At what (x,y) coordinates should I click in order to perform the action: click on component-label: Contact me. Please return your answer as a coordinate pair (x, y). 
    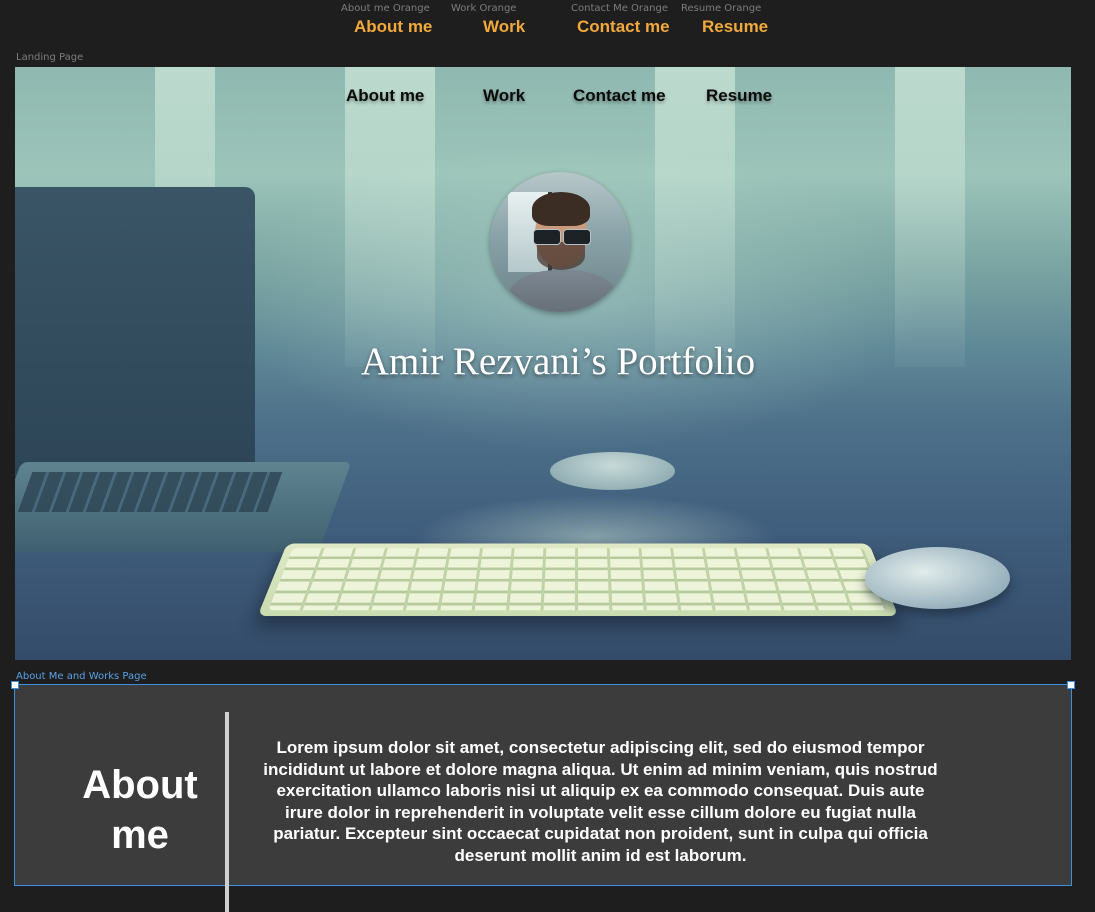
    Looking at the image, I should click on (623, 26).